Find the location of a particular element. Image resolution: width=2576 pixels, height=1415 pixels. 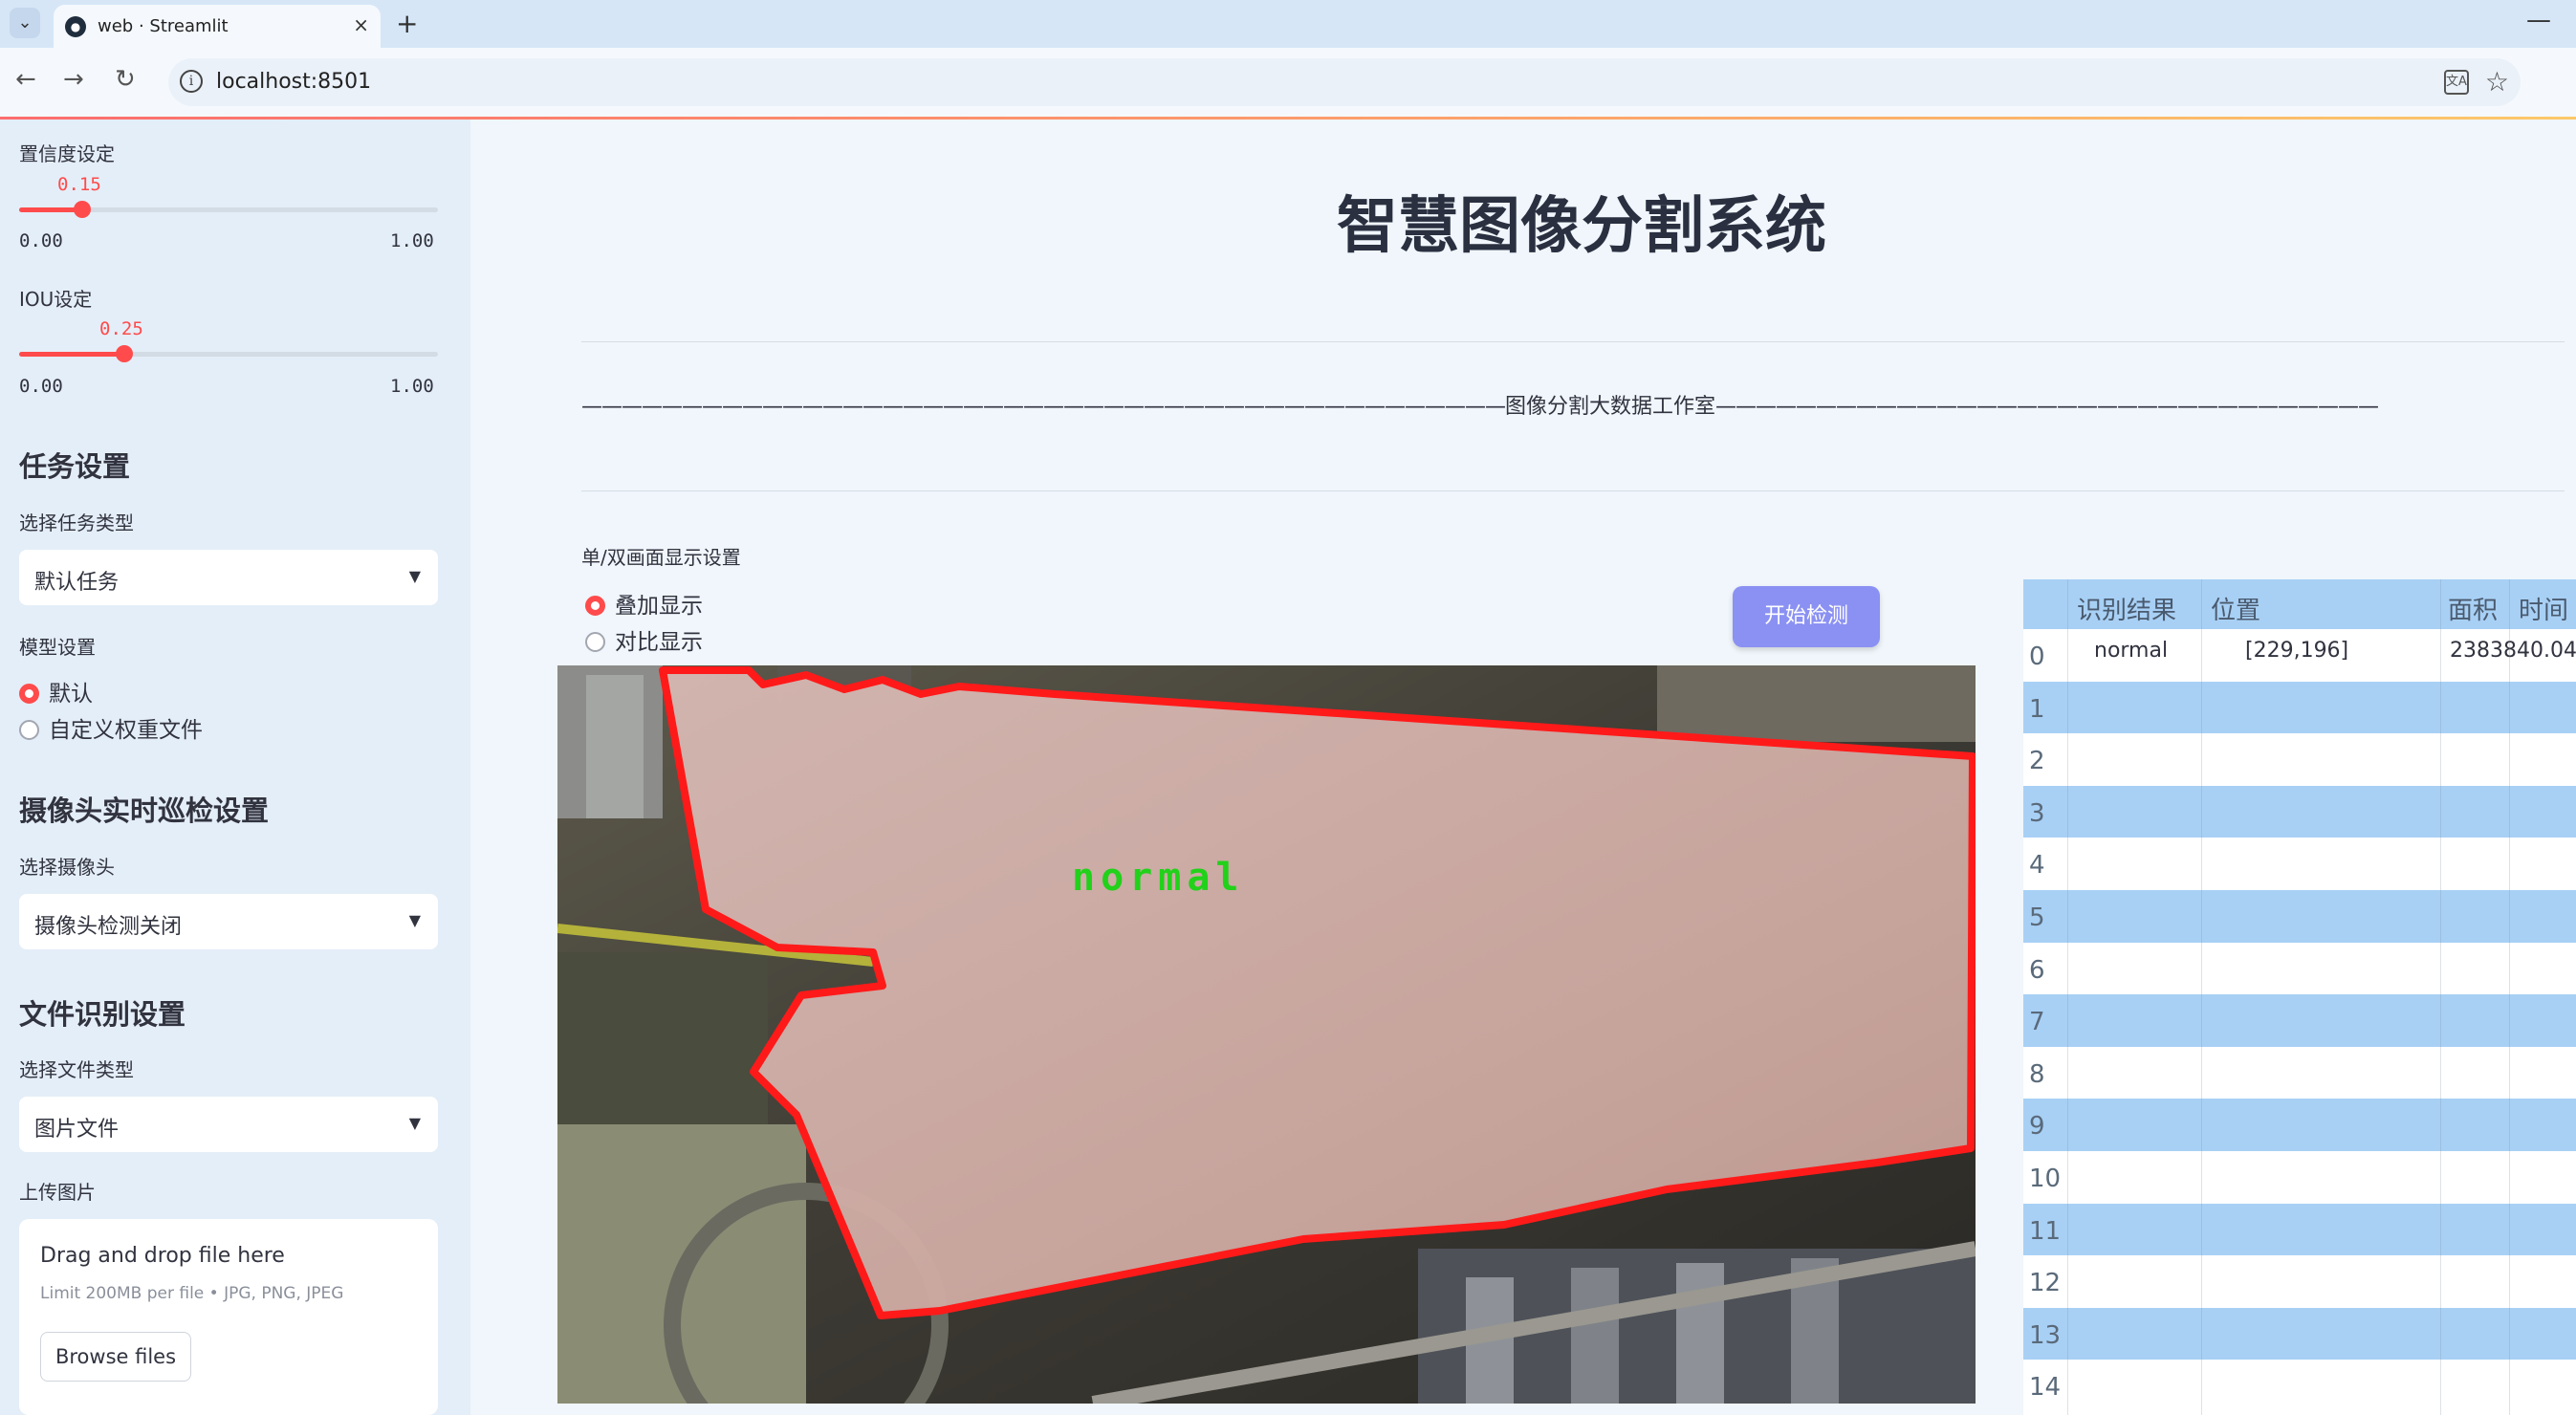

display-mode-label: 单/双画面显示设置 is located at coordinates (661, 557).